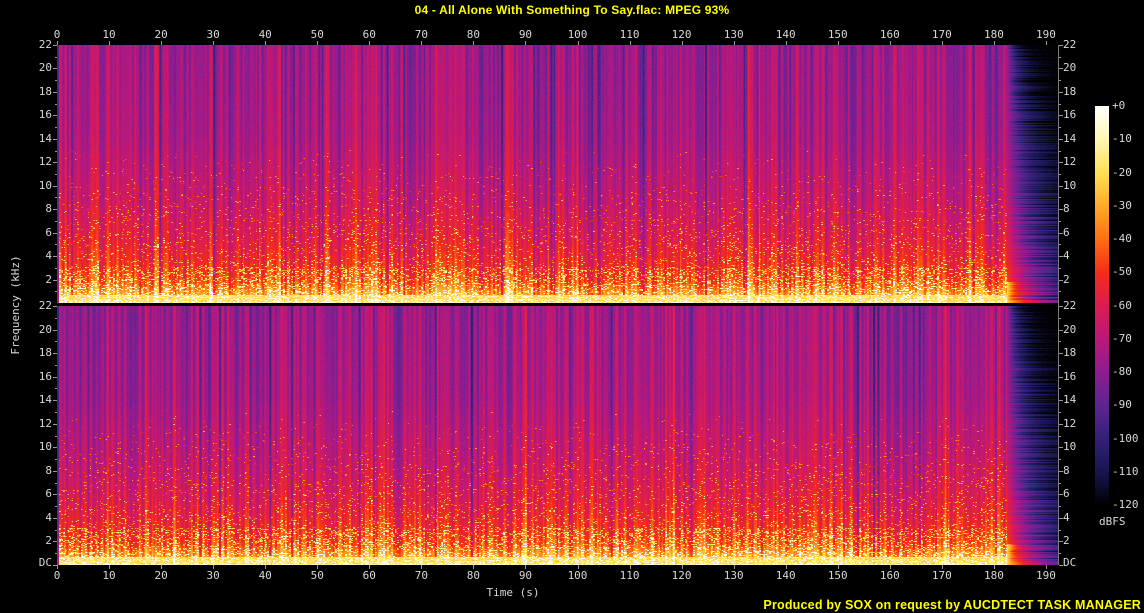 Image resolution: width=1144 pixels, height=613 pixels. I want to click on time-tick-label: 90, so click(525, 575).